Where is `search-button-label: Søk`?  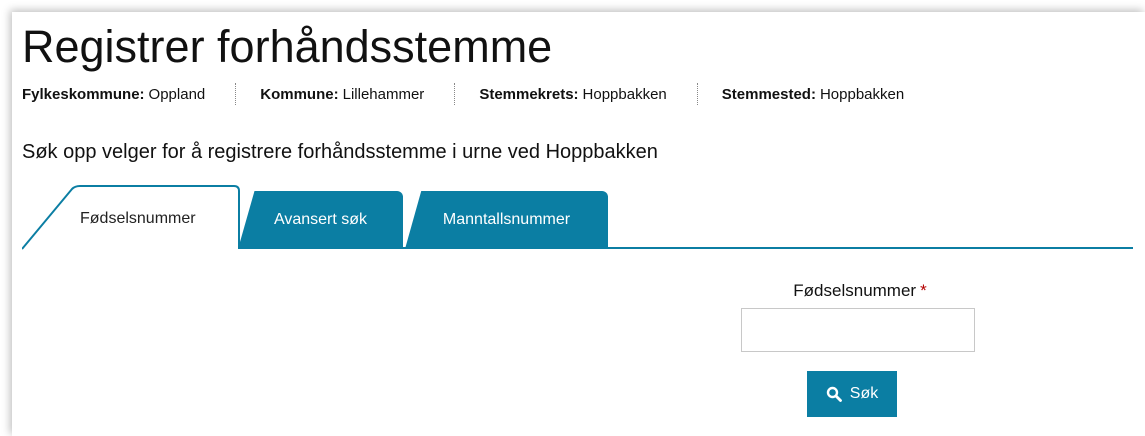 search-button-label: Søk is located at coordinates (864, 393).